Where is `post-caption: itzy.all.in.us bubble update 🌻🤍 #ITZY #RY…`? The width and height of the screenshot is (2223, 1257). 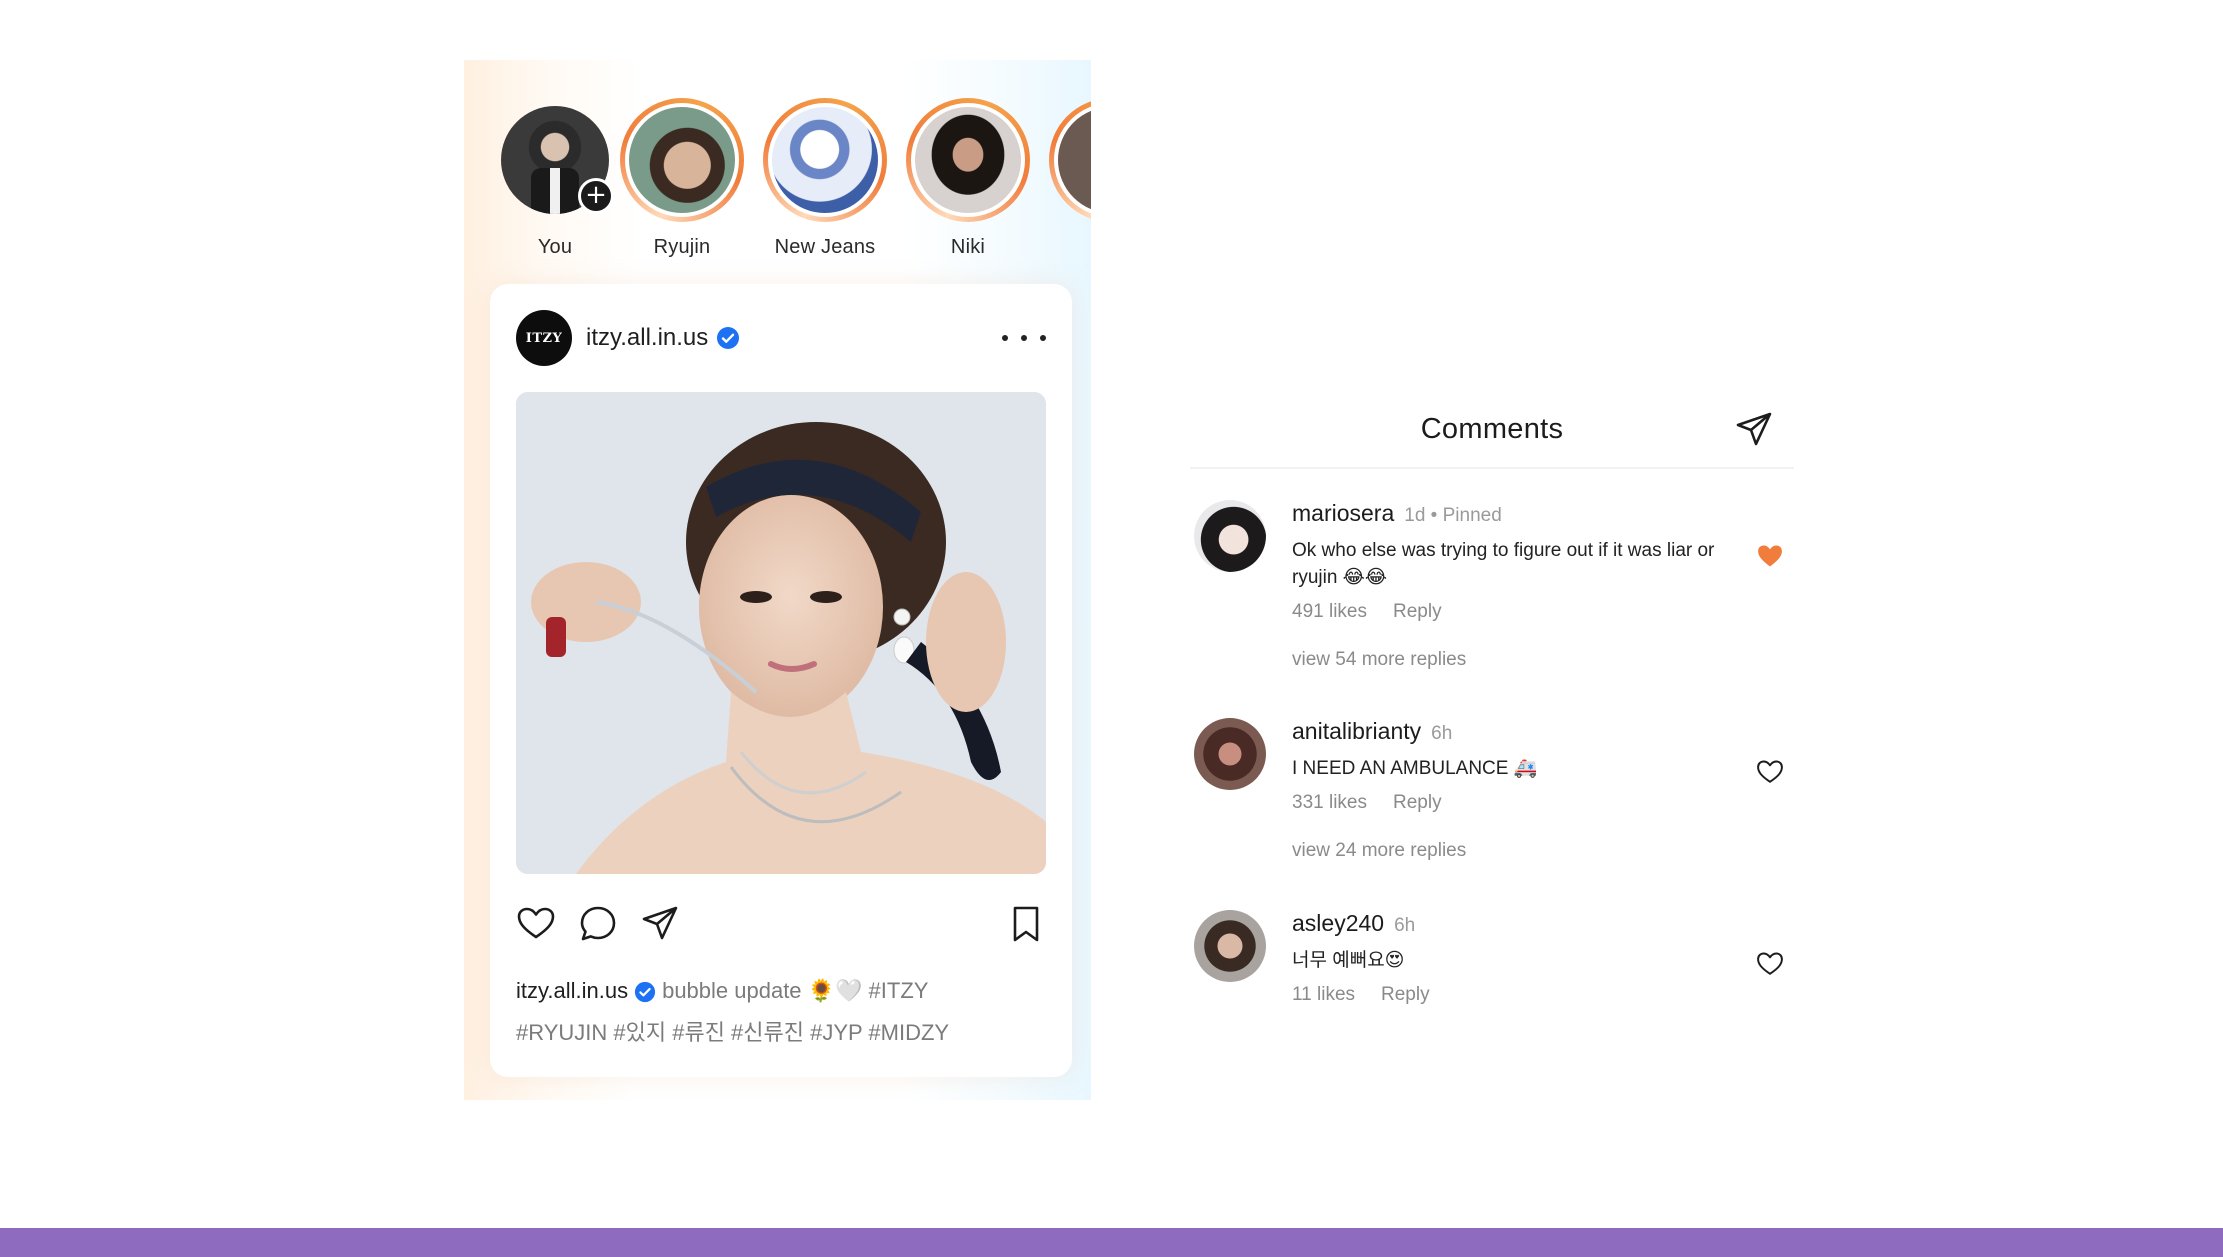 post-caption: itzy.all.in.us bubble update 🌻🤍 #ITZY #RY… is located at coordinates (786, 1012).